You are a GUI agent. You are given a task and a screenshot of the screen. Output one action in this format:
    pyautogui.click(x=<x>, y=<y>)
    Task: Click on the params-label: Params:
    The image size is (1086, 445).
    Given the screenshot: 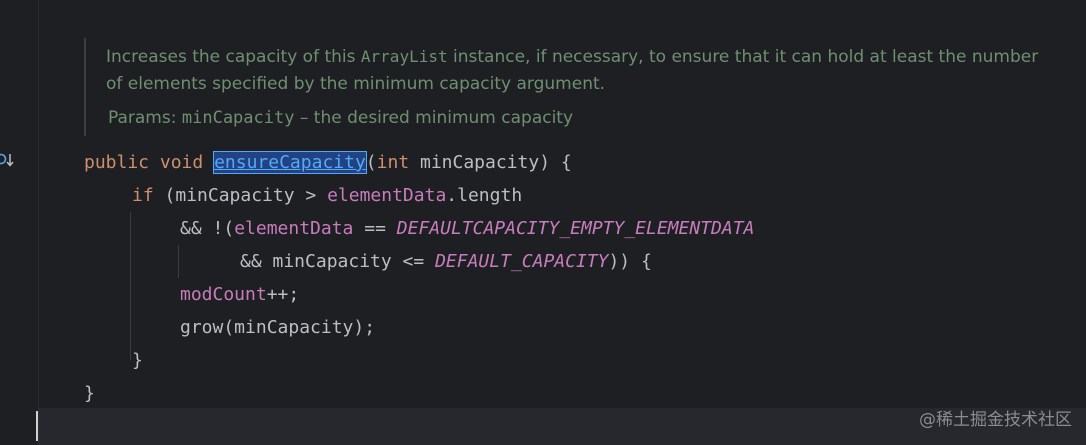 What is the action you would take?
    pyautogui.click(x=142, y=118)
    